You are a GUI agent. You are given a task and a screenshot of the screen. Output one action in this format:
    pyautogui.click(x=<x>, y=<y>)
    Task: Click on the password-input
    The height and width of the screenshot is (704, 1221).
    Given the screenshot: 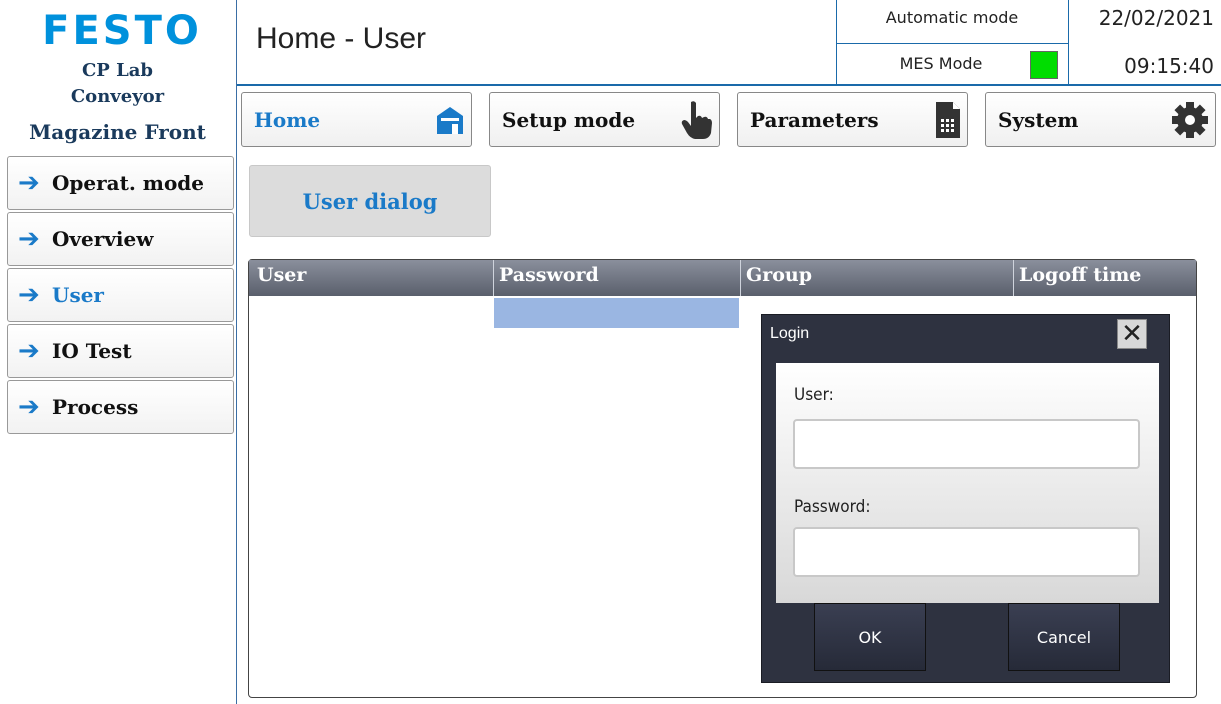 What is the action you would take?
    pyautogui.click(x=966, y=552)
    